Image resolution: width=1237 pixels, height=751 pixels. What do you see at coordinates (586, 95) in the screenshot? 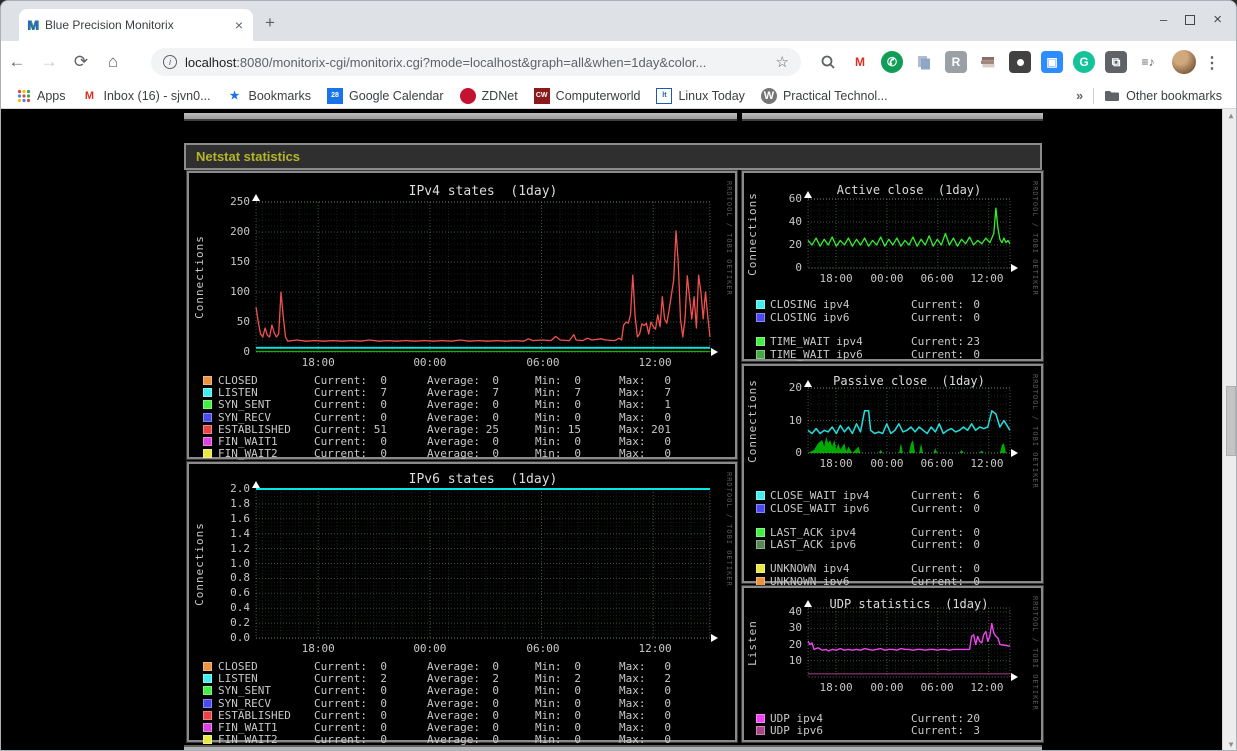
I see `bookmark-computerworld: CW Computerworld` at bounding box center [586, 95].